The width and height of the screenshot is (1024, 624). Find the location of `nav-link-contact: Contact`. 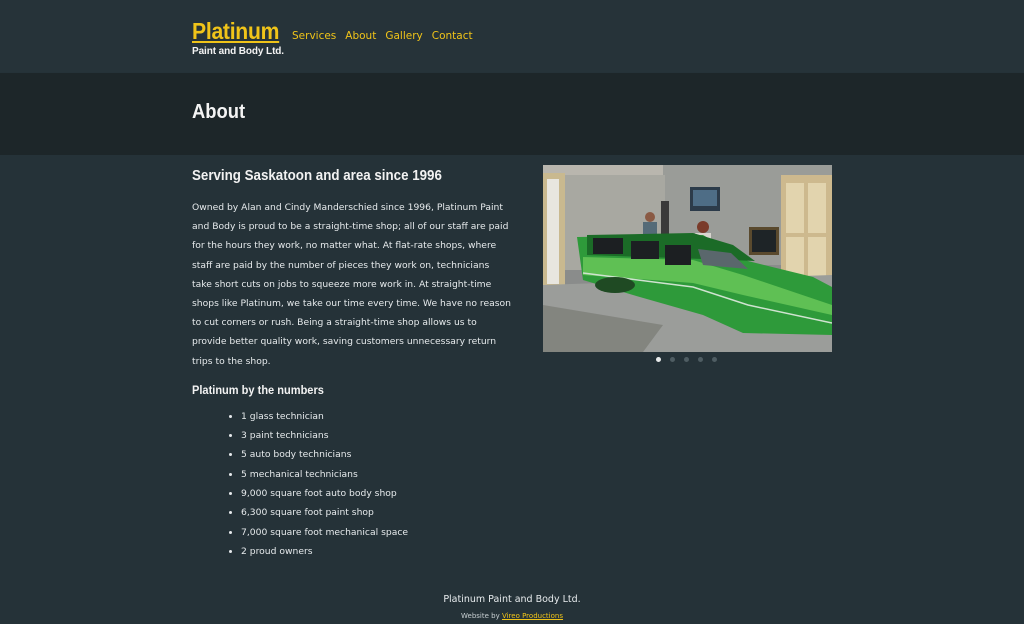

nav-link-contact: Contact is located at coordinates (452, 36).